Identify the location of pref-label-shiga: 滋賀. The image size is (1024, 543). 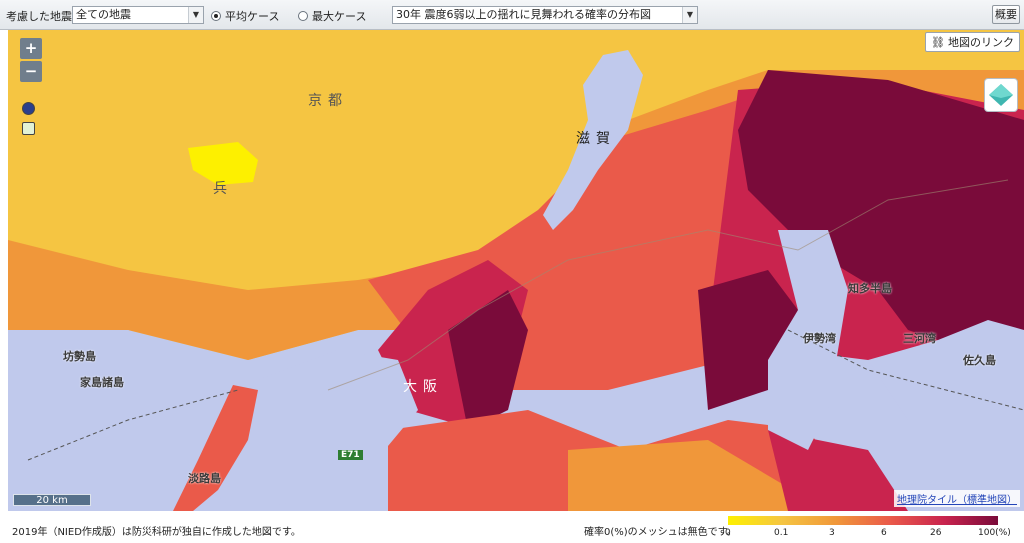
(596, 139).